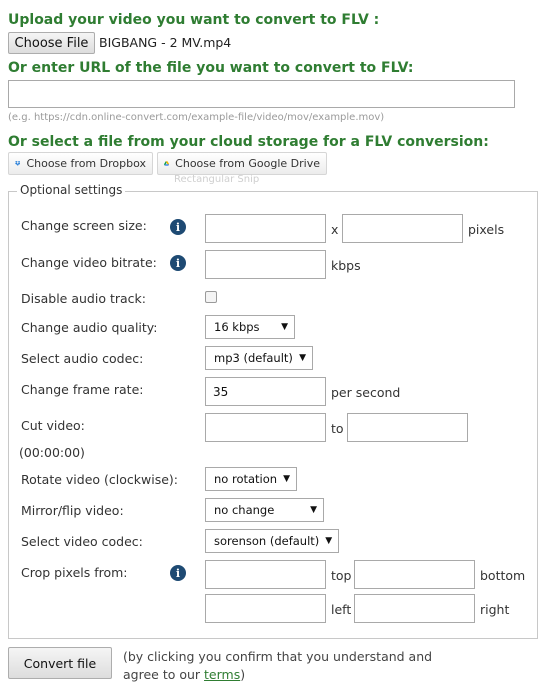 Image resolution: width=554 pixels, height=692 pixels. I want to click on frame-rate-label: Change frame rate:, so click(82, 389).